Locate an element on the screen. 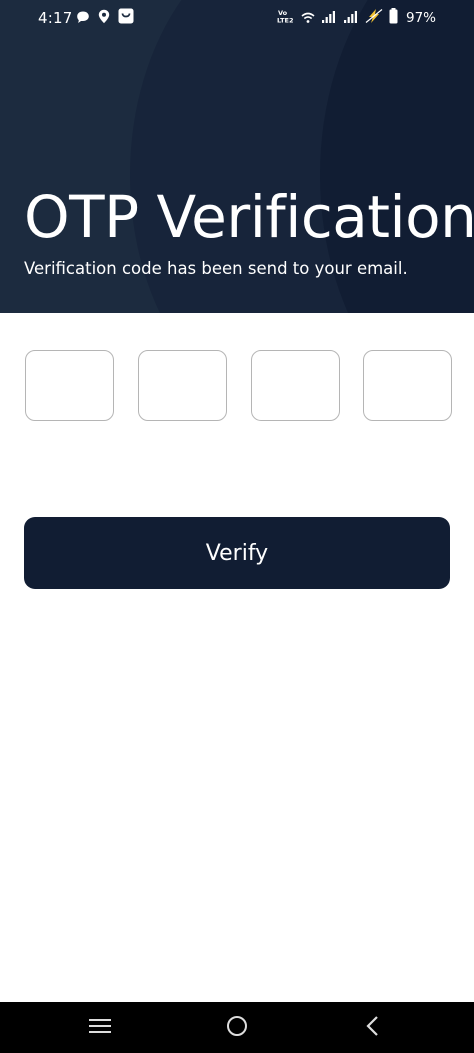  system-navigation-bar is located at coordinates (237, 1027).